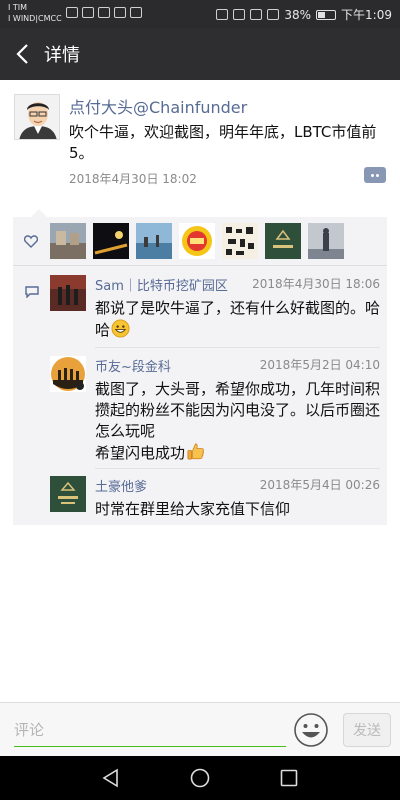  What do you see at coordinates (273, 14) in the screenshot?
I see `signal-icon` at bounding box center [273, 14].